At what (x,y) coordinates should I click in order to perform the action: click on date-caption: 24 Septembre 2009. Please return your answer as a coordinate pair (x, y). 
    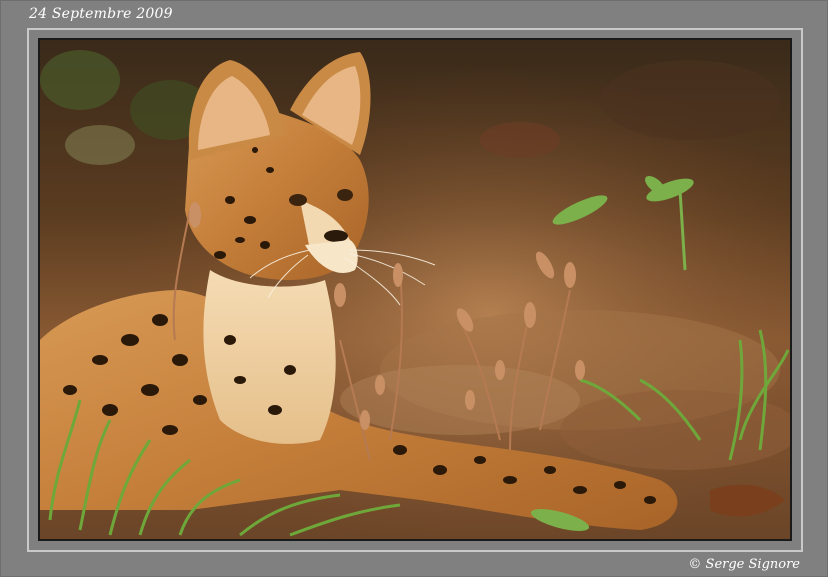
    Looking at the image, I should click on (101, 14).